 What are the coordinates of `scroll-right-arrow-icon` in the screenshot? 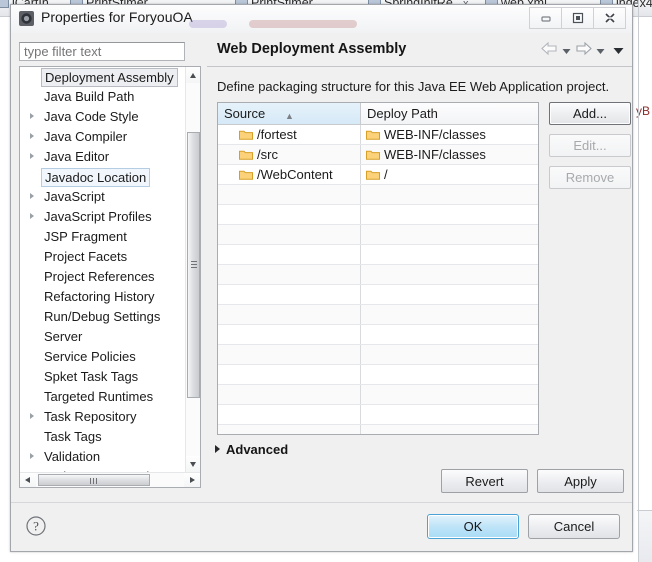 It's located at (192, 480).